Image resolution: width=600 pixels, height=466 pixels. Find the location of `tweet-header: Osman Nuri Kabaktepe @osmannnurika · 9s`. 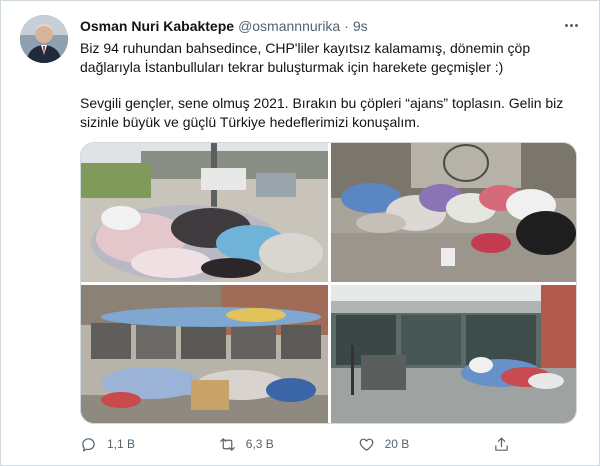

tweet-header: Osman Nuri Kabaktepe @osmannnurika · 9s is located at coordinates (224, 26).